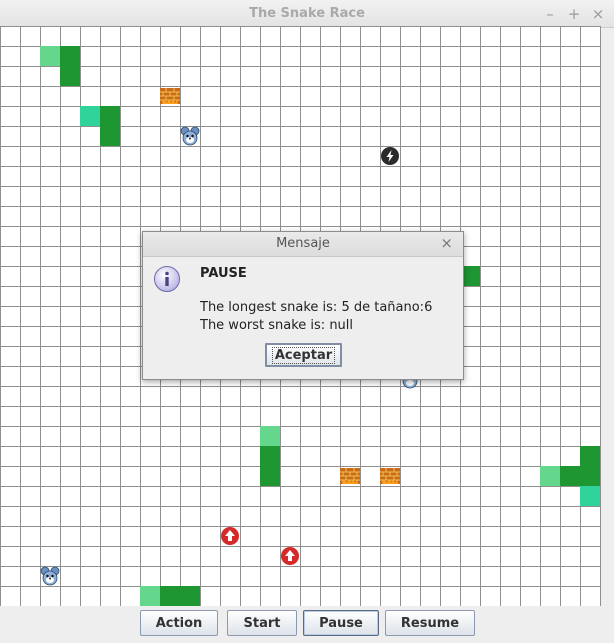 The image size is (614, 643). What do you see at coordinates (277, 325) in the screenshot?
I see `dialog-message-line: The worst snake is: null` at bounding box center [277, 325].